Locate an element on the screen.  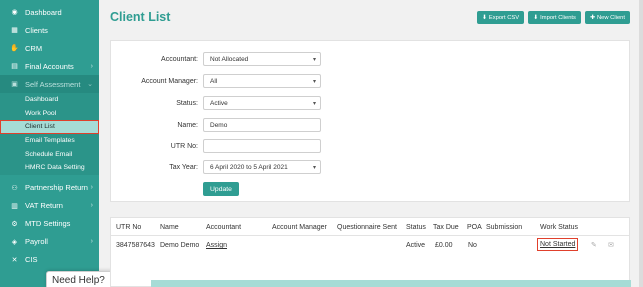
chevron-down-icon: ⌄ is located at coordinates (90, 84).